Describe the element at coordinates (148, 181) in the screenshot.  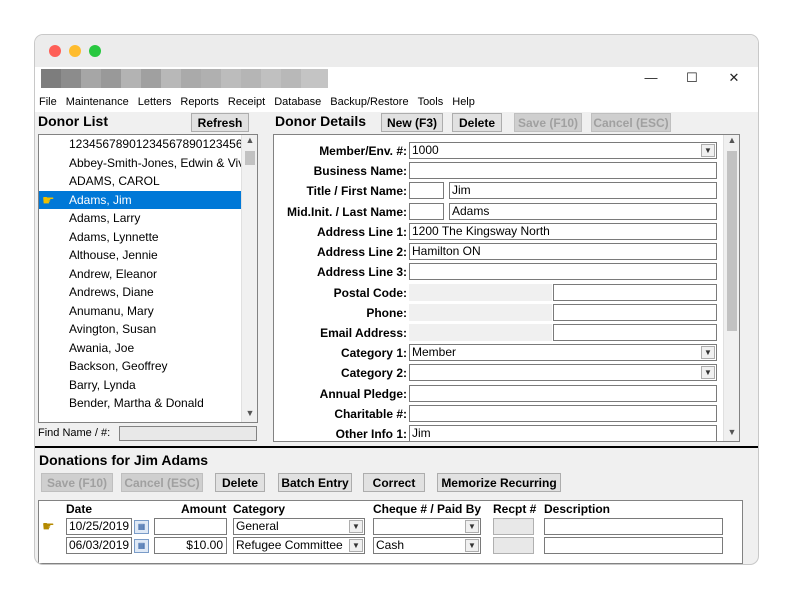
I see `donor-list-item: ADAMS, CAROL` at that location.